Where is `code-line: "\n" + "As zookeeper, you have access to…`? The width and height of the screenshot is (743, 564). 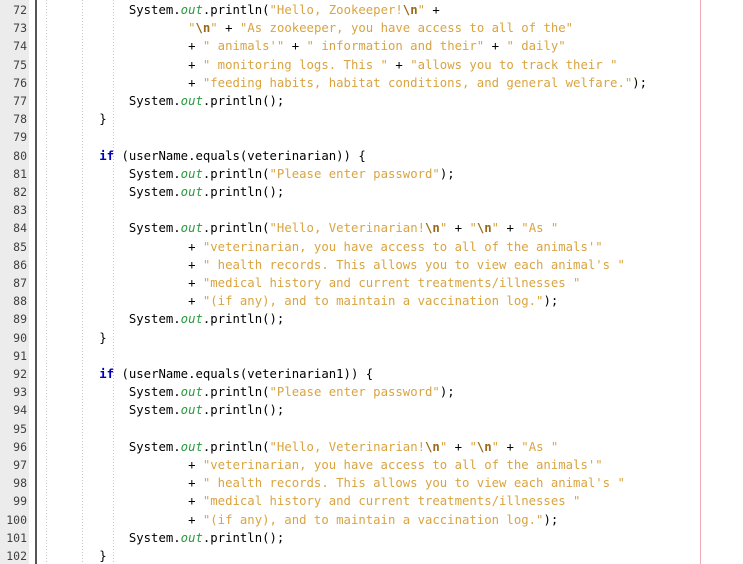
code-line: "\n" + "As zookeeper, you have access to… is located at coordinates (306, 28).